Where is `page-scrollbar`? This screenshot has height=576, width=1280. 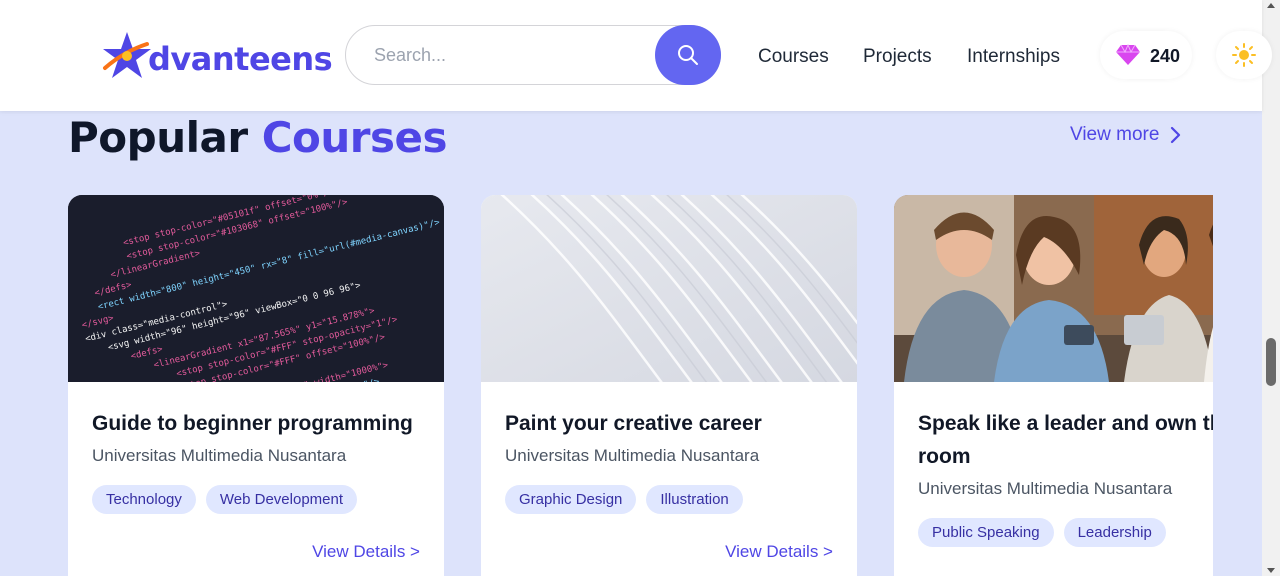 page-scrollbar is located at coordinates (1271, 288).